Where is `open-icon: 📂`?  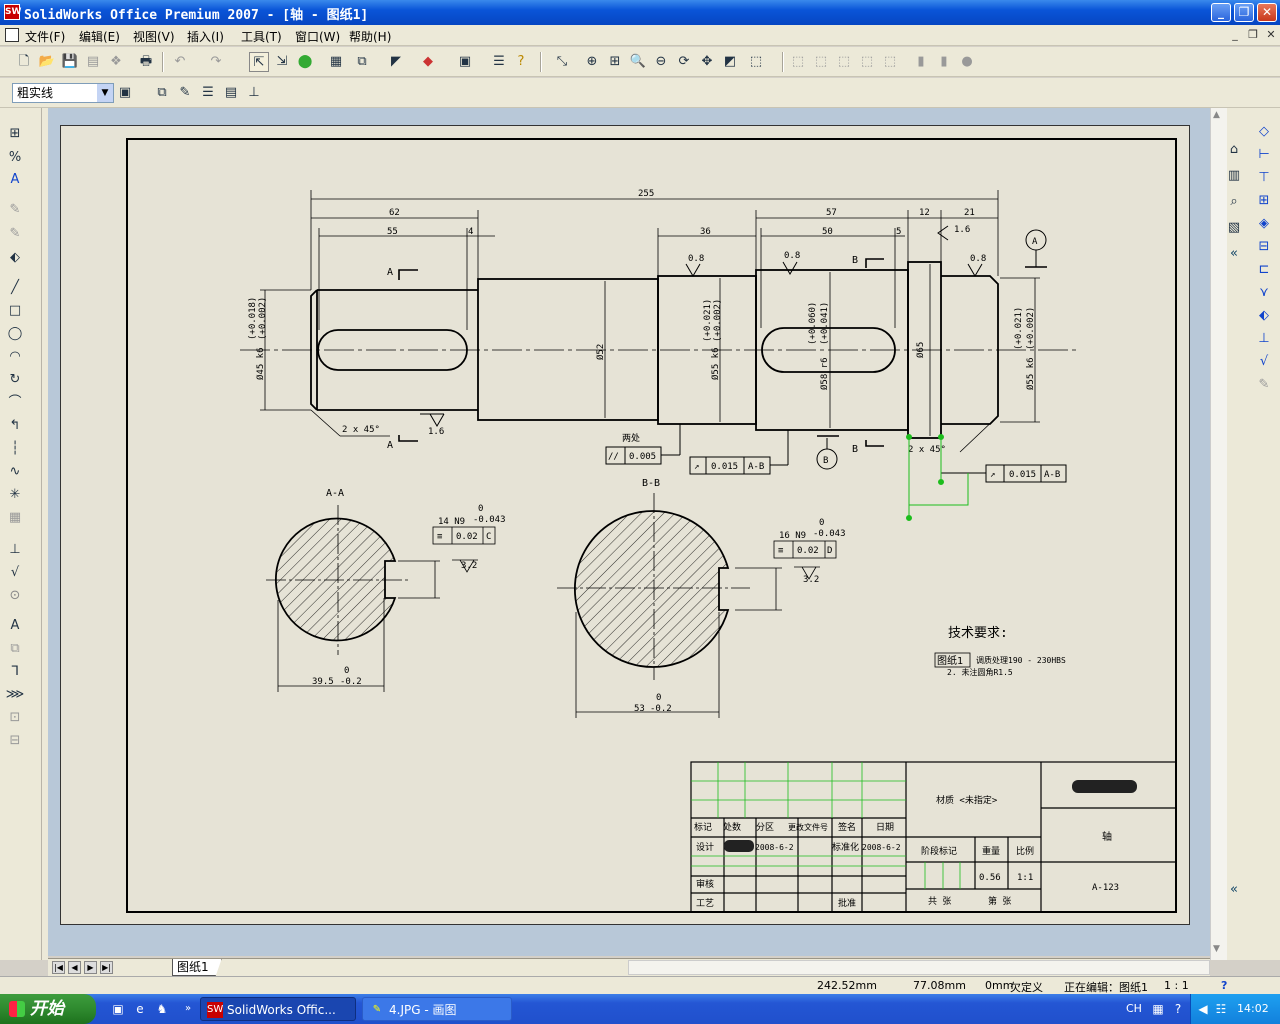 open-icon: 📂 is located at coordinates (47, 62).